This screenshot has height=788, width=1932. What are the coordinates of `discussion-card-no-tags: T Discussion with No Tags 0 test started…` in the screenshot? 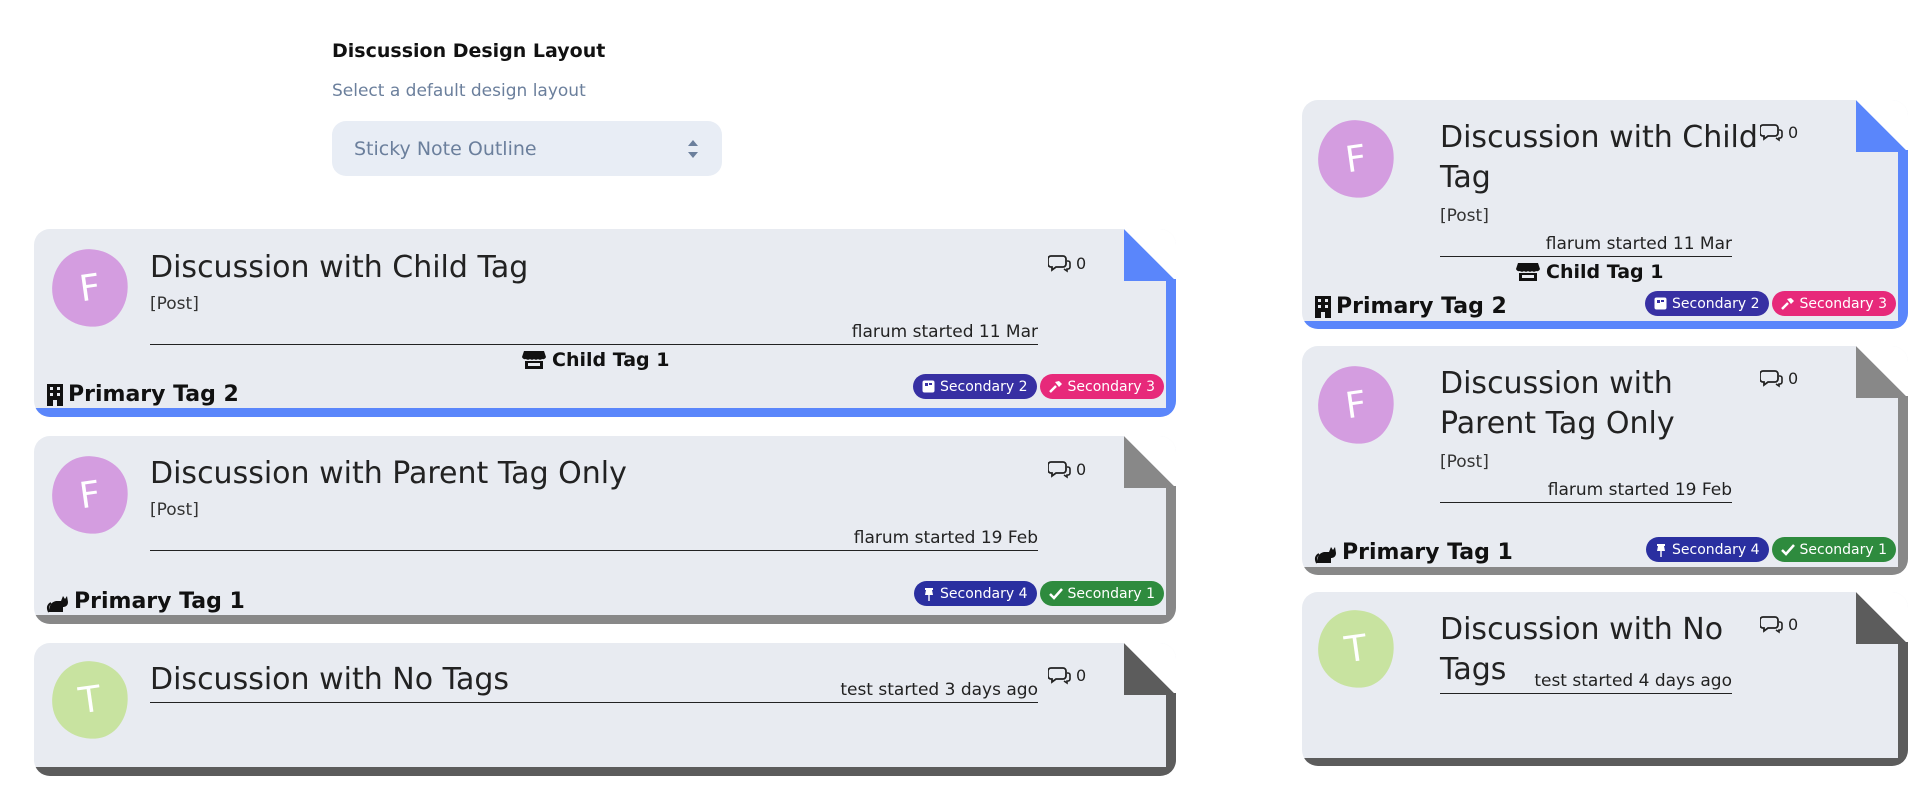 It's located at (605, 709).